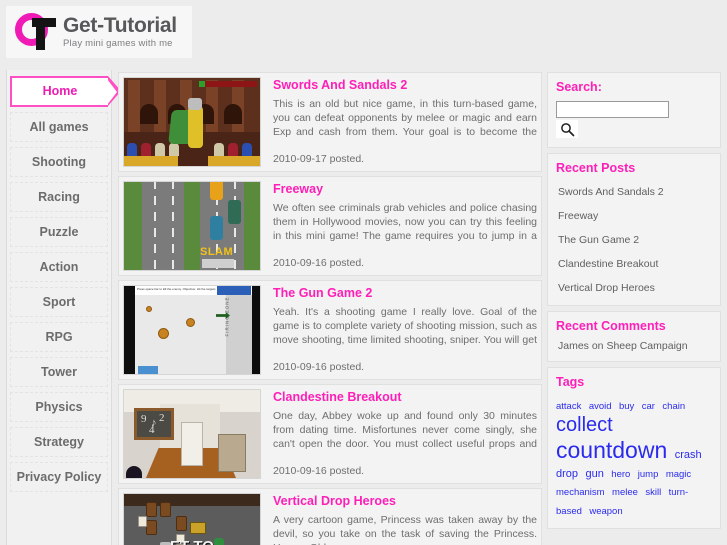 This screenshot has width=727, height=545. What do you see at coordinates (120, 26) in the screenshot?
I see `site-title: Get-Tutorial` at bounding box center [120, 26].